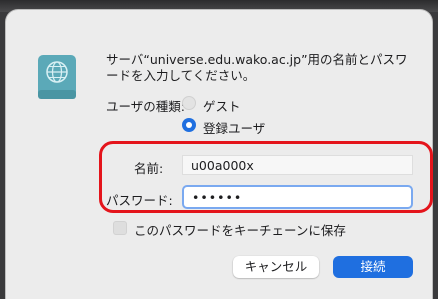 The width and height of the screenshot is (438, 299). I want to click on name-input: u00a000x, so click(297, 165).